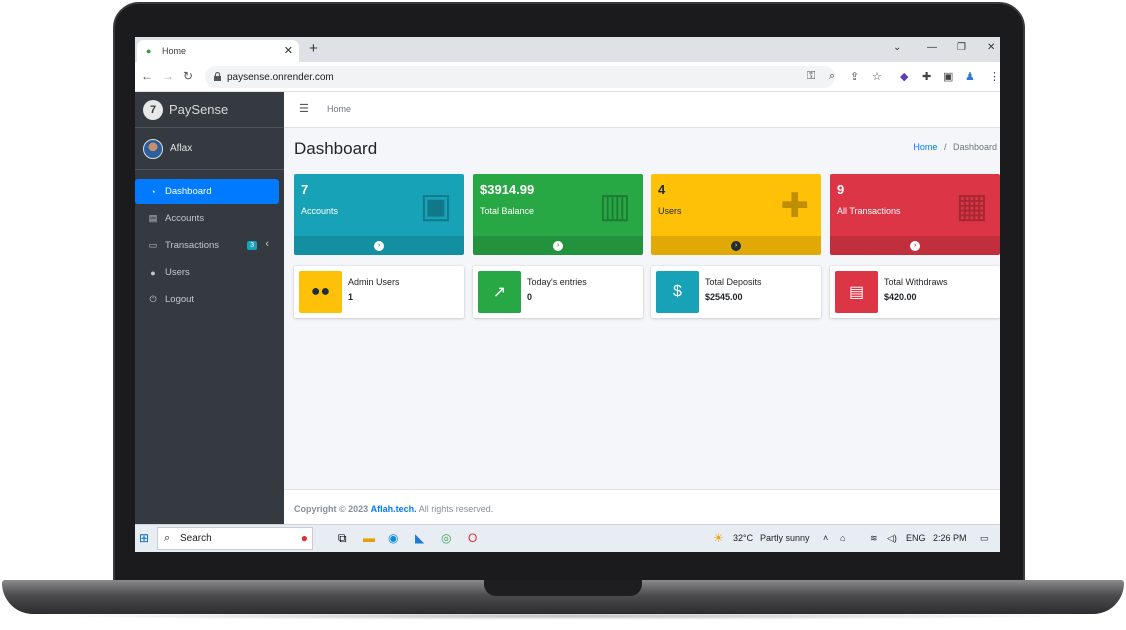 The image size is (1126, 630). Describe the element at coordinates (961, 47) in the screenshot. I see `restore-icon: ❐` at that location.